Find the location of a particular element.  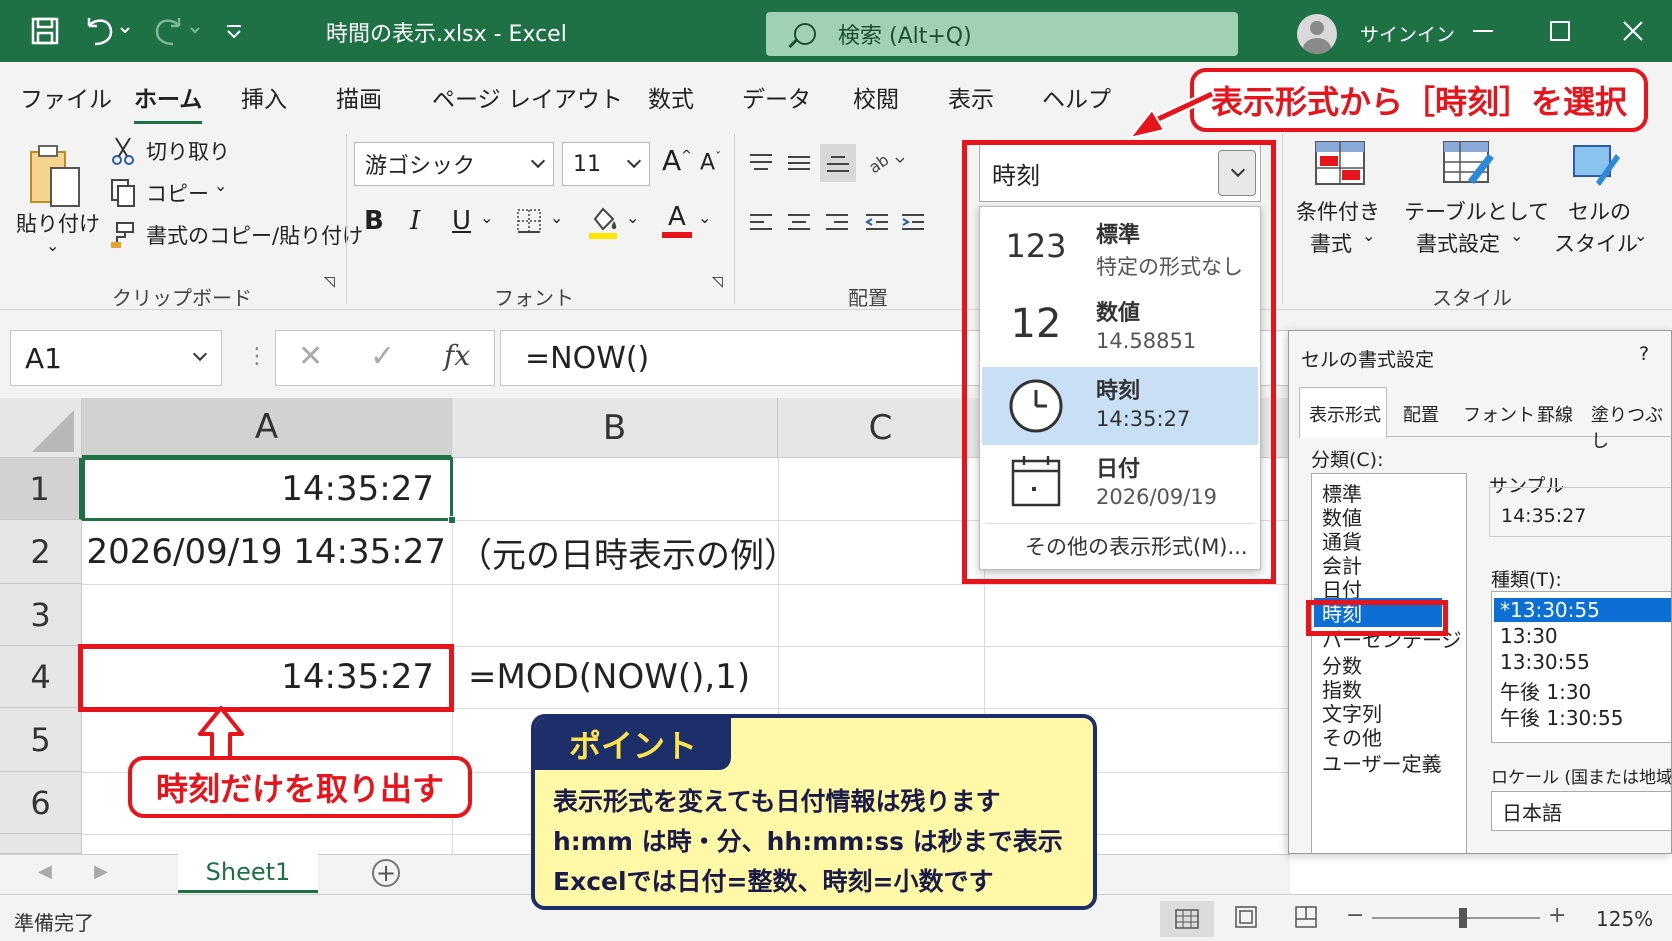

page-layout-view-icon is located at coordinates (1246, 919).